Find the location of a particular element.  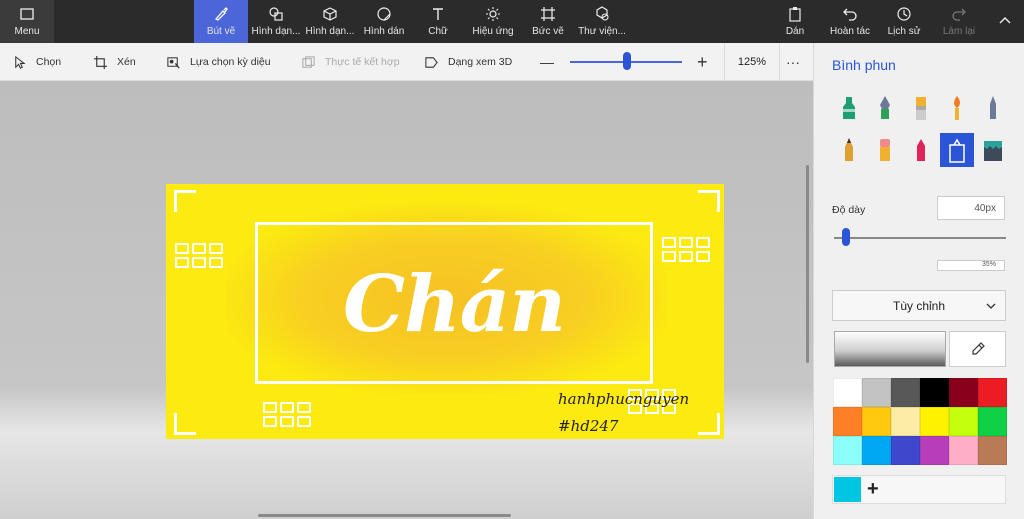

eyedropper-button is located at coordinates (977, 349).